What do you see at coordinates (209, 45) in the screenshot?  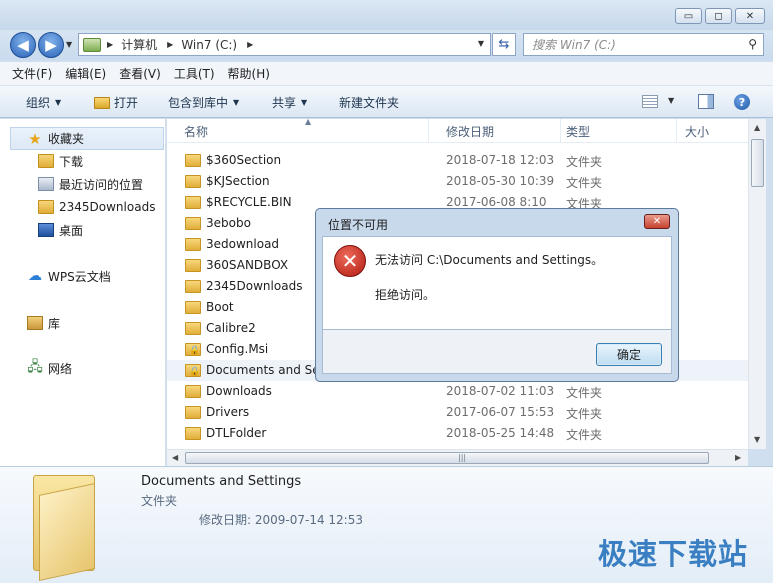 I see `breadcrumb-drive: Win7 (C:)` at bounding box center [209, 45].